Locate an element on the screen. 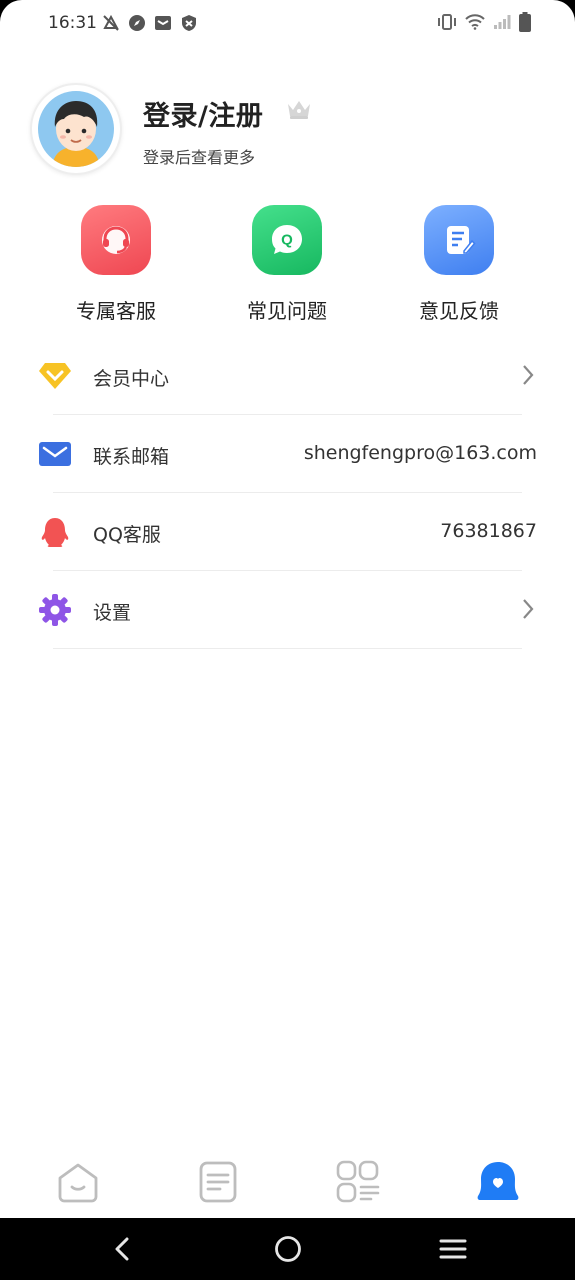  battery-icon is located at coordinates (525, 24).